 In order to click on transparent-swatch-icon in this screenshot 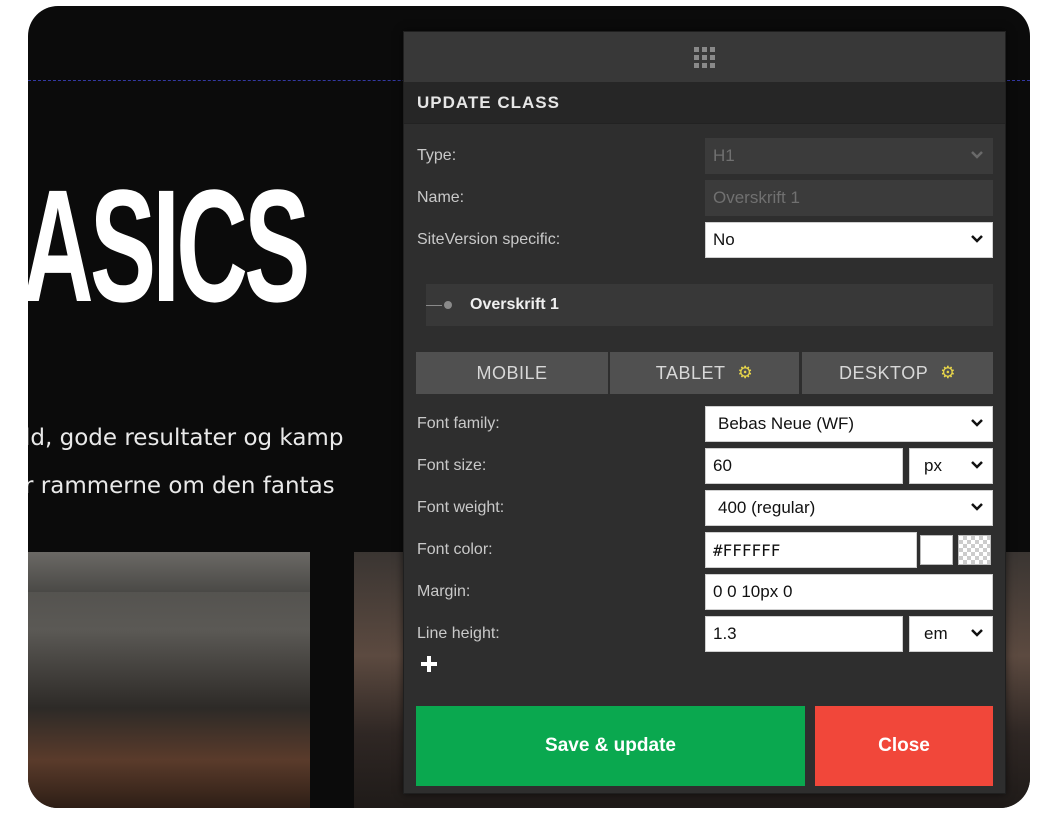, I will do `click(974, 550)`.